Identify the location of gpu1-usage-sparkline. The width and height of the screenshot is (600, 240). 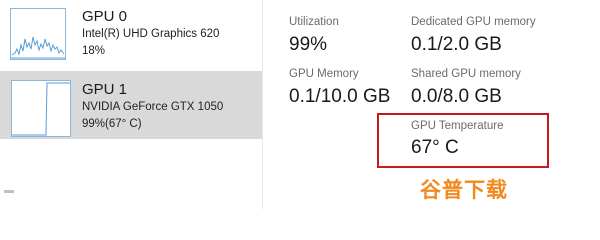
(41, 109).